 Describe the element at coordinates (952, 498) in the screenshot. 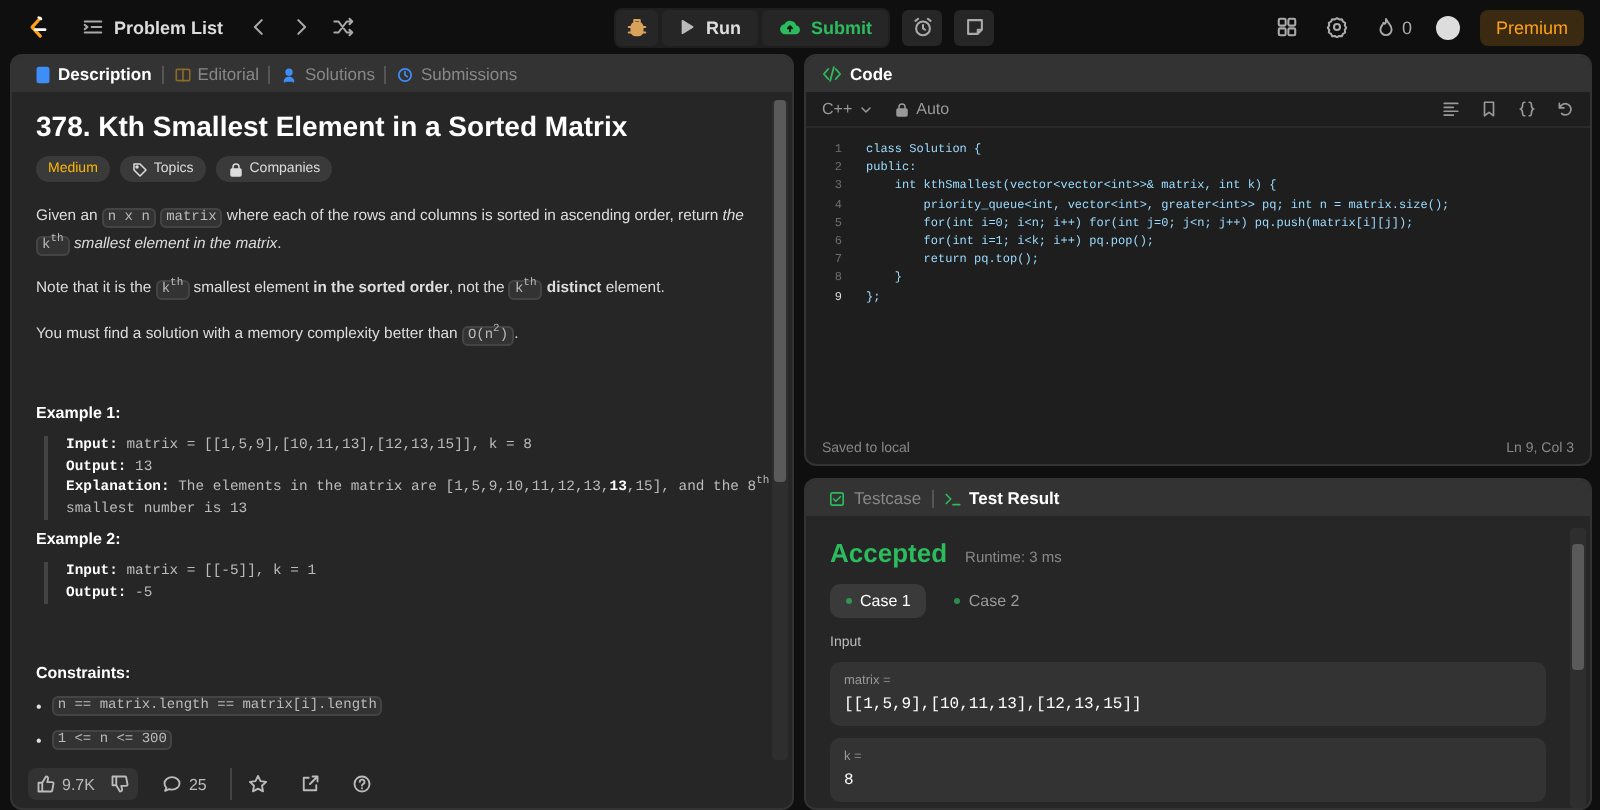

I see `terminal-icon` at that location.